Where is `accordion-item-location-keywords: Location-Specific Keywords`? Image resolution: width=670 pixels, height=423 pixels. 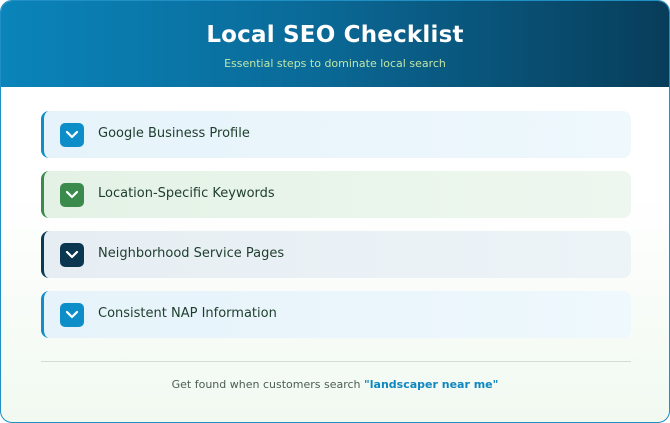
accordion-item-location-keywords: Location-Specific Keywords is located at coordinates (336, 194).